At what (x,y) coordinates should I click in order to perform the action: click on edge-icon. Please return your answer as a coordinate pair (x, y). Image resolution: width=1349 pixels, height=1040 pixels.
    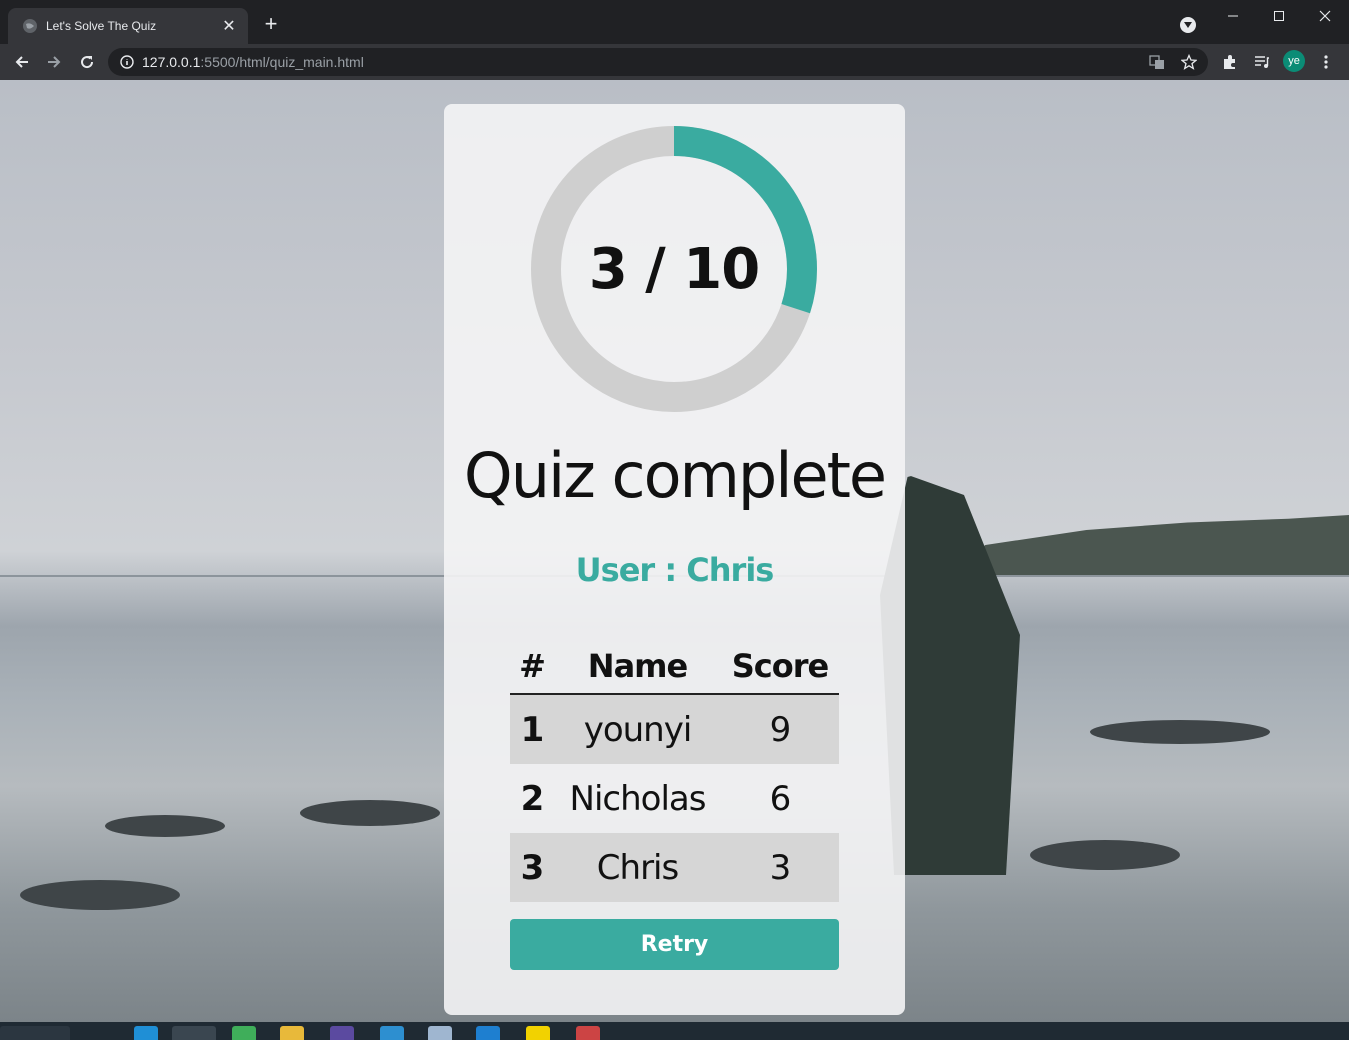
    Looking at the image, I should click on (146, 1033).